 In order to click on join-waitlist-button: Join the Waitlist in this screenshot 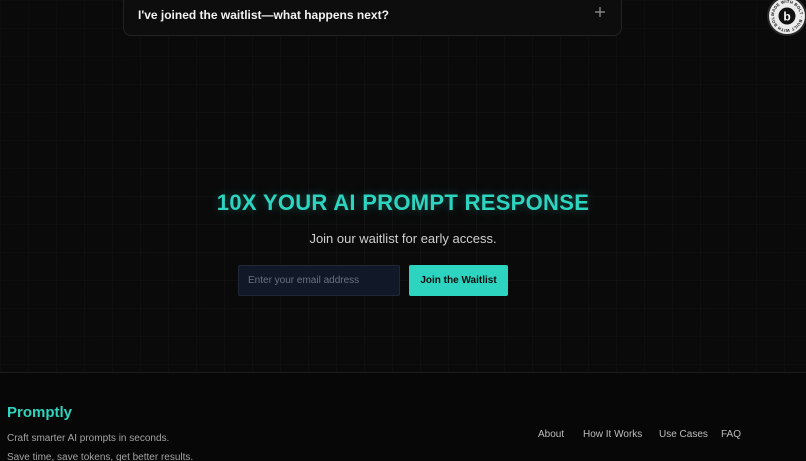, I will do `click(458, 280)`.